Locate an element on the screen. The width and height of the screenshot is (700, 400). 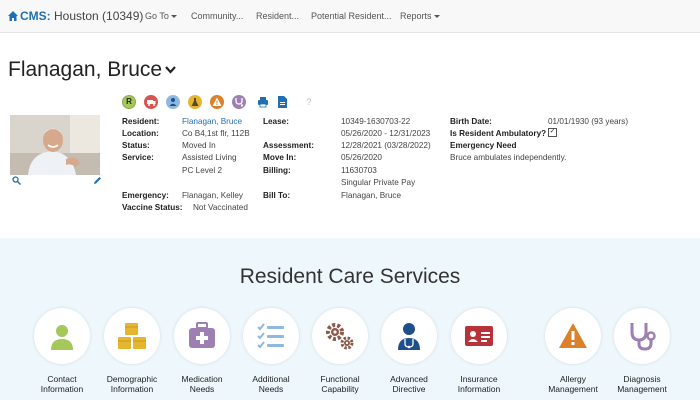
additional-icon-circle is located at coordinates (271, 336).